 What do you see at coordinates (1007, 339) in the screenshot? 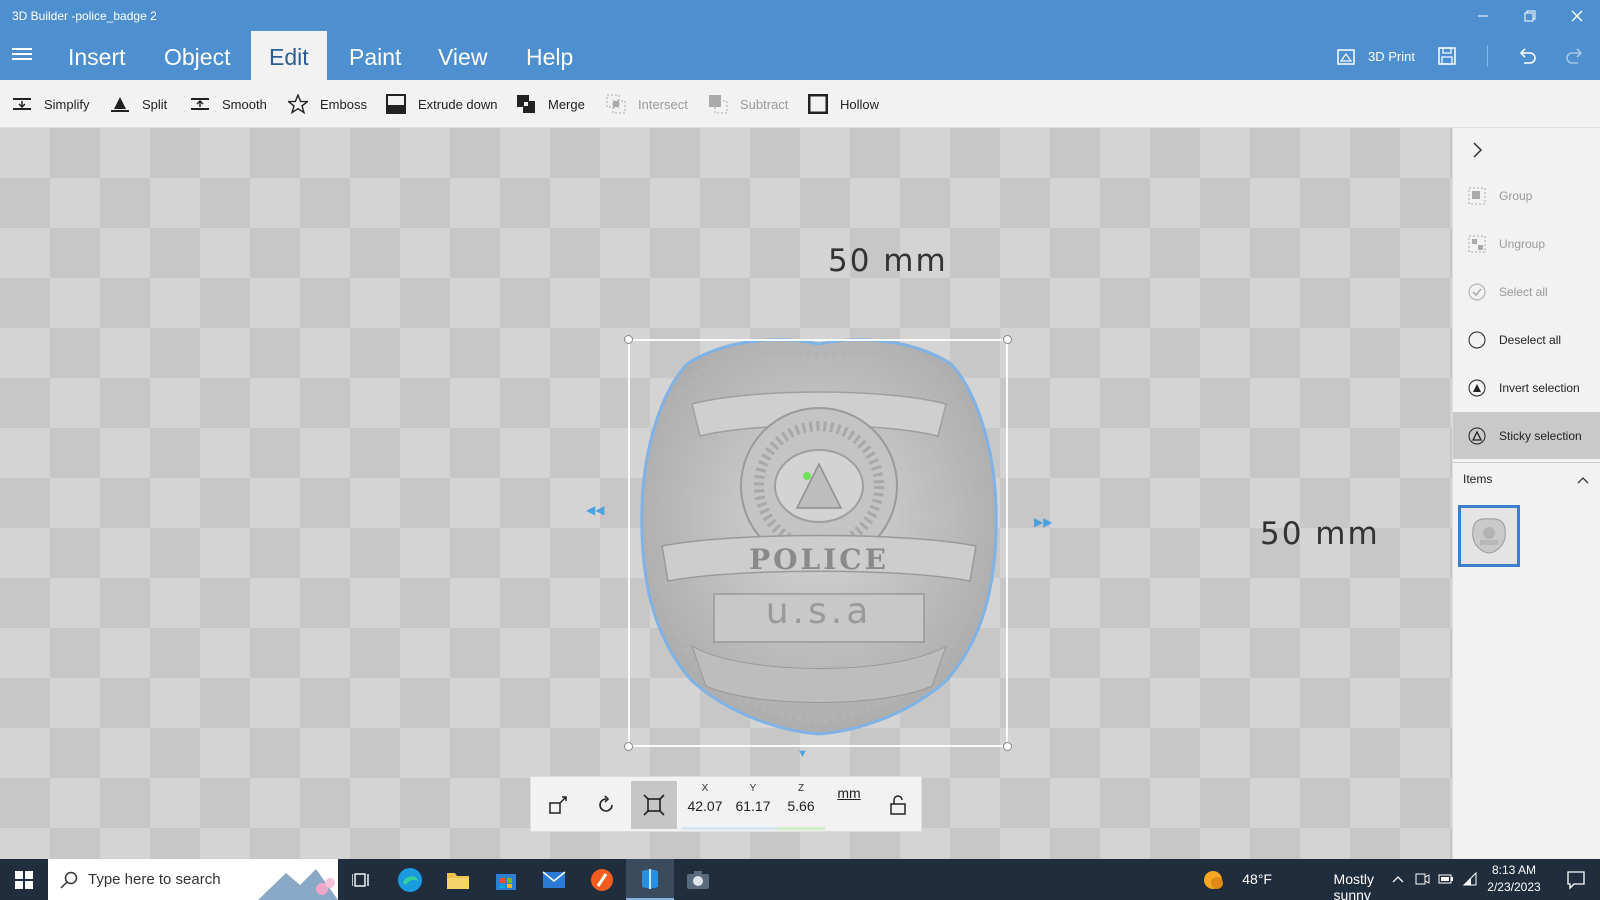
I see `resize-handle-top-right` at bounding box center [1007, 339].